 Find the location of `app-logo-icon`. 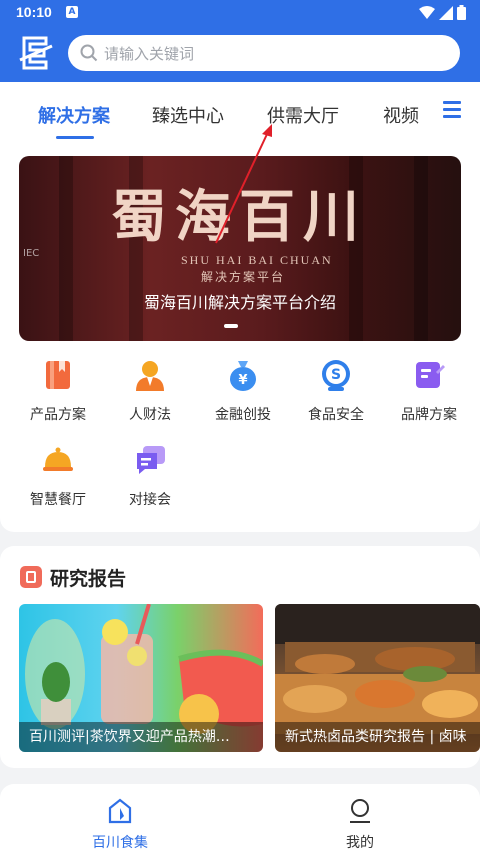

app-logo-icon is located at coordinates (36, 53).